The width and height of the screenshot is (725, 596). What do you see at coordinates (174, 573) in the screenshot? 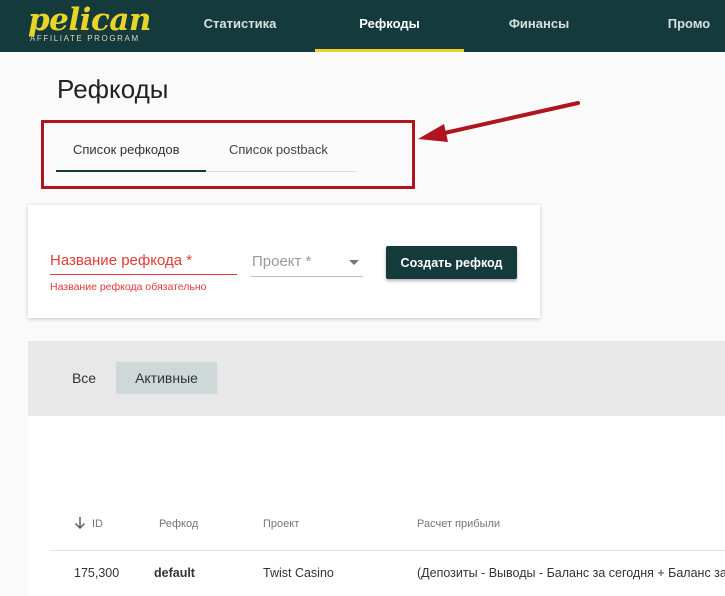
I see `table-row-refcode: default` at bounding box center [174, 573].